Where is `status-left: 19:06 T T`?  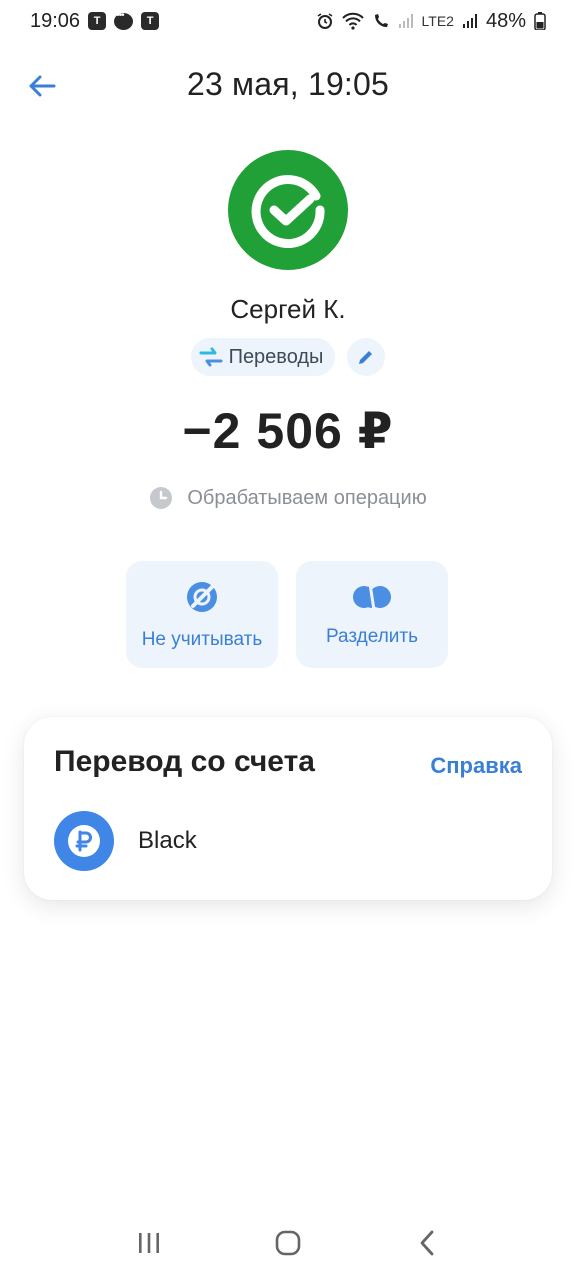 status-left: 19:06 T T is located at coordinates (95, 21).